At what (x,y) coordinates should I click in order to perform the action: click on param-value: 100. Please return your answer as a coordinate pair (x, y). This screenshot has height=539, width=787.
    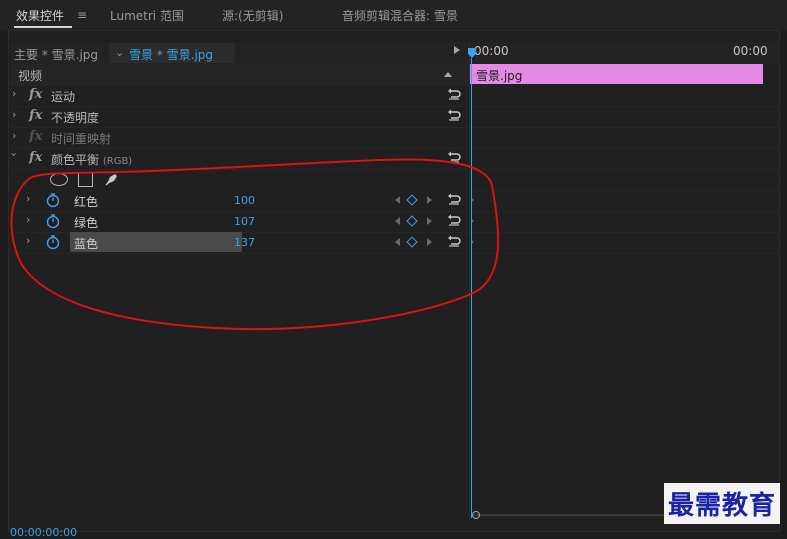
    Looking at the image, I should click on (244, 200).